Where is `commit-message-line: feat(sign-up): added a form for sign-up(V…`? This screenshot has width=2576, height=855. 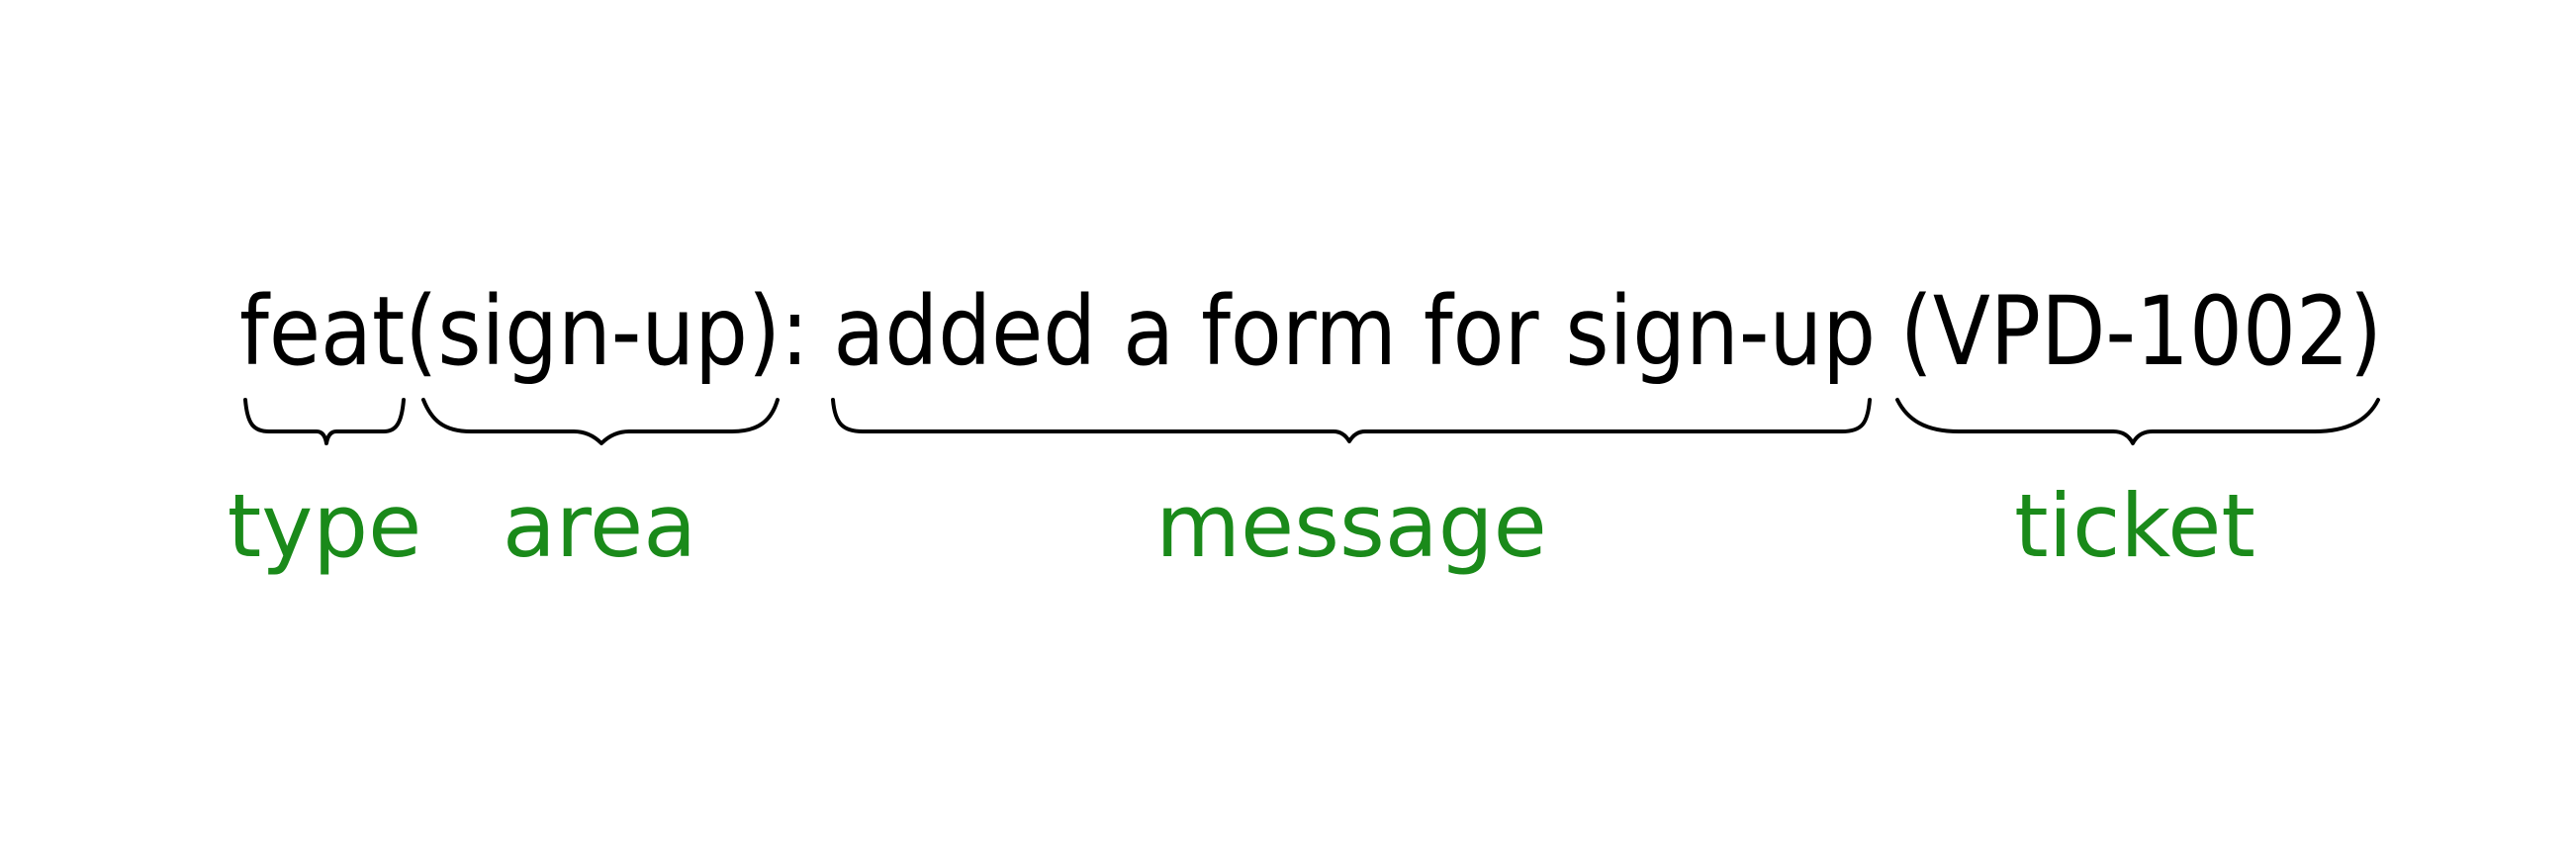 commit-message-line: feat(sign-up): added a form for sign-up(V… is located at coordinates (1310, 331).